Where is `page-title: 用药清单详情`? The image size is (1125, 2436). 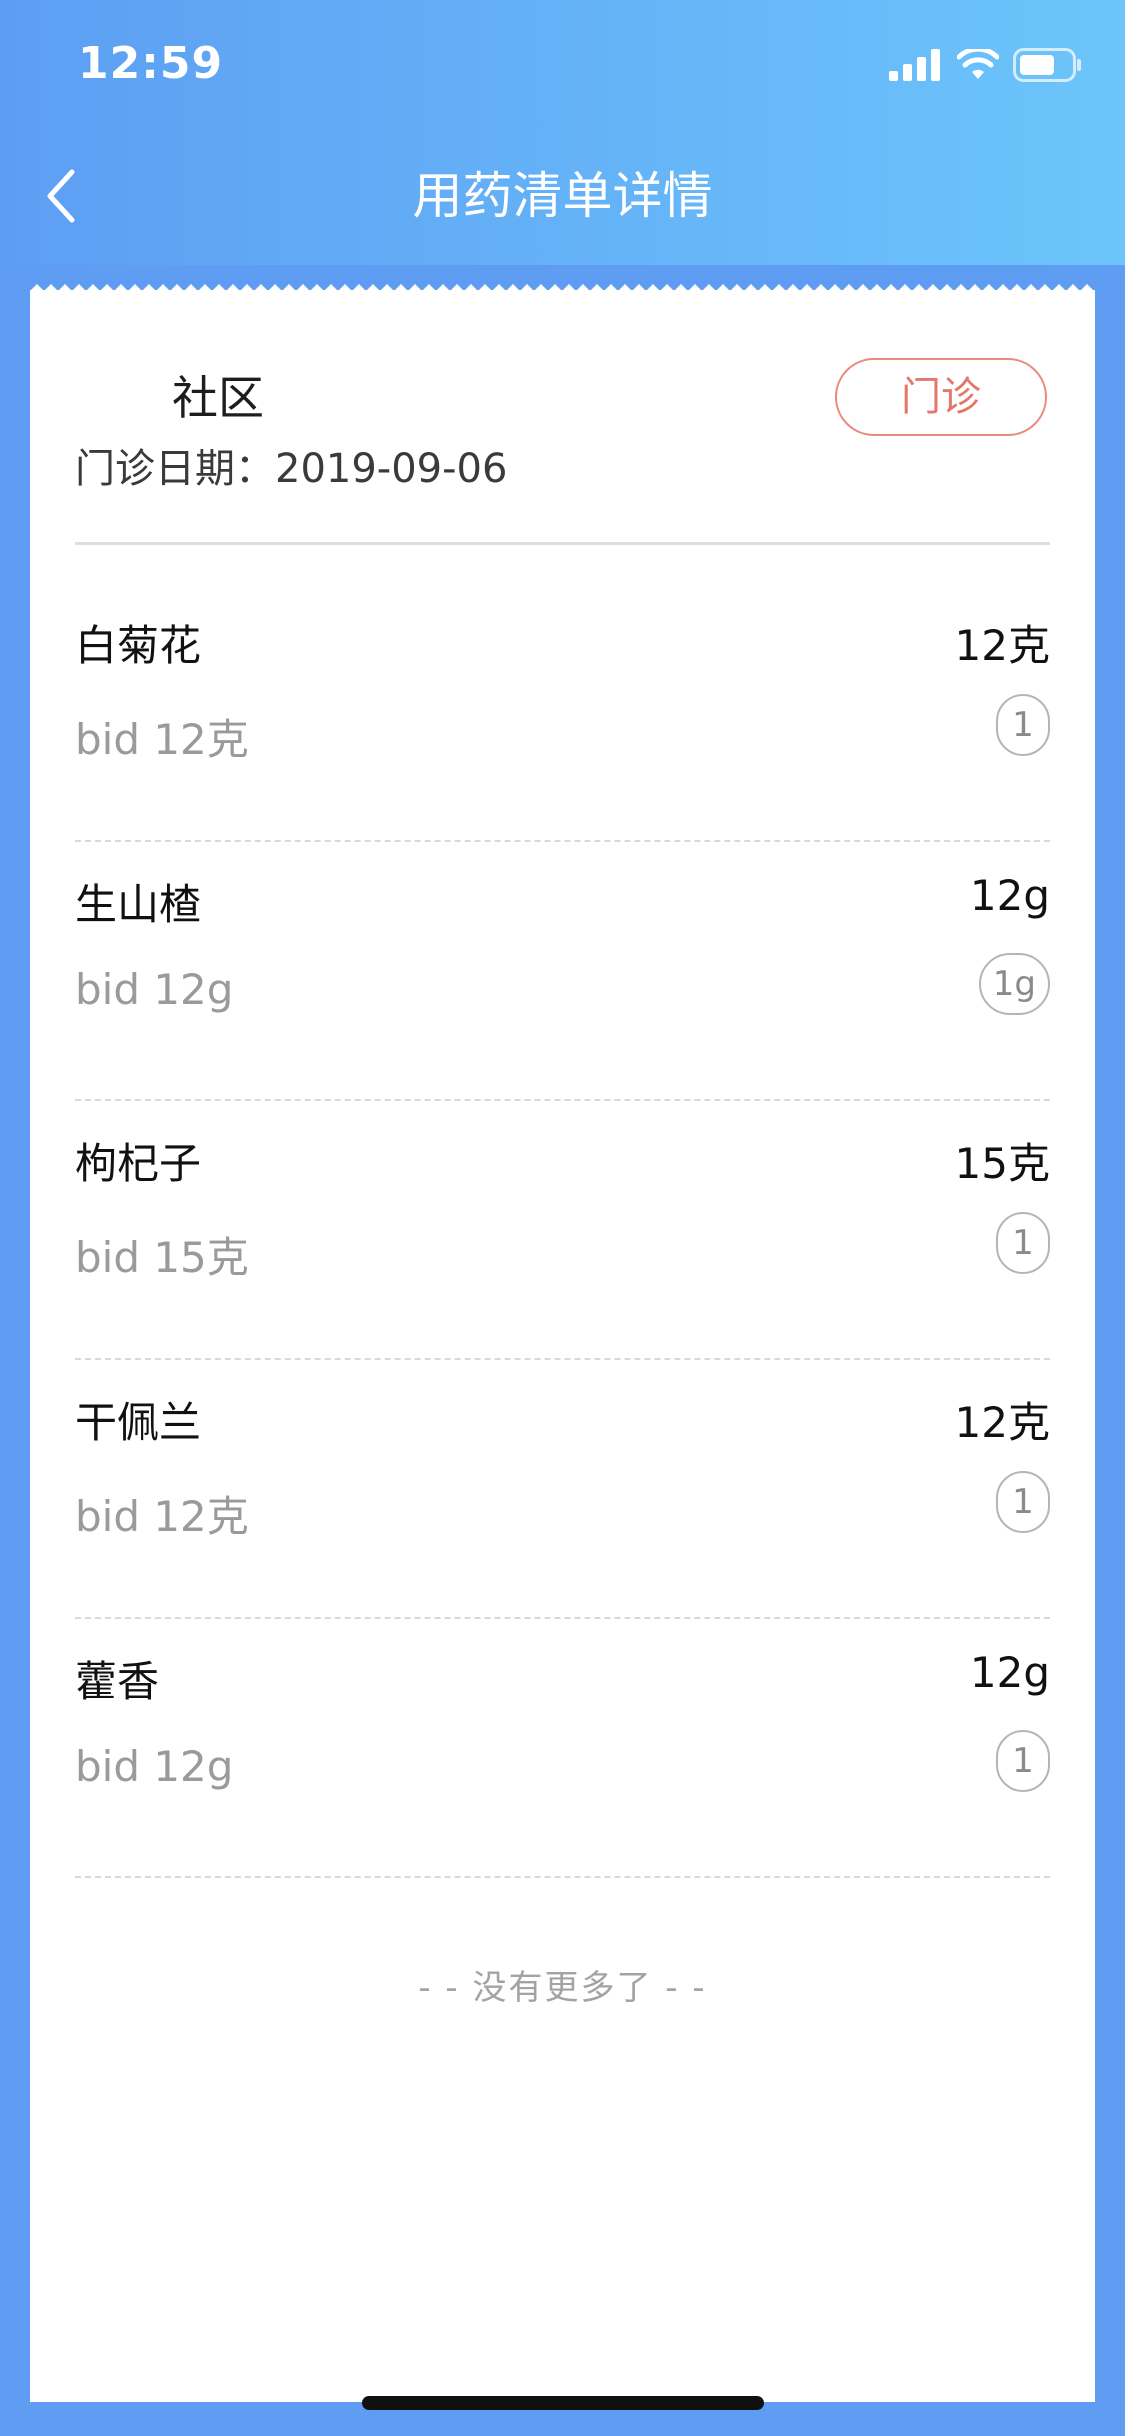 page-title: 用药清单详情 is located at coordinates (562, 196).